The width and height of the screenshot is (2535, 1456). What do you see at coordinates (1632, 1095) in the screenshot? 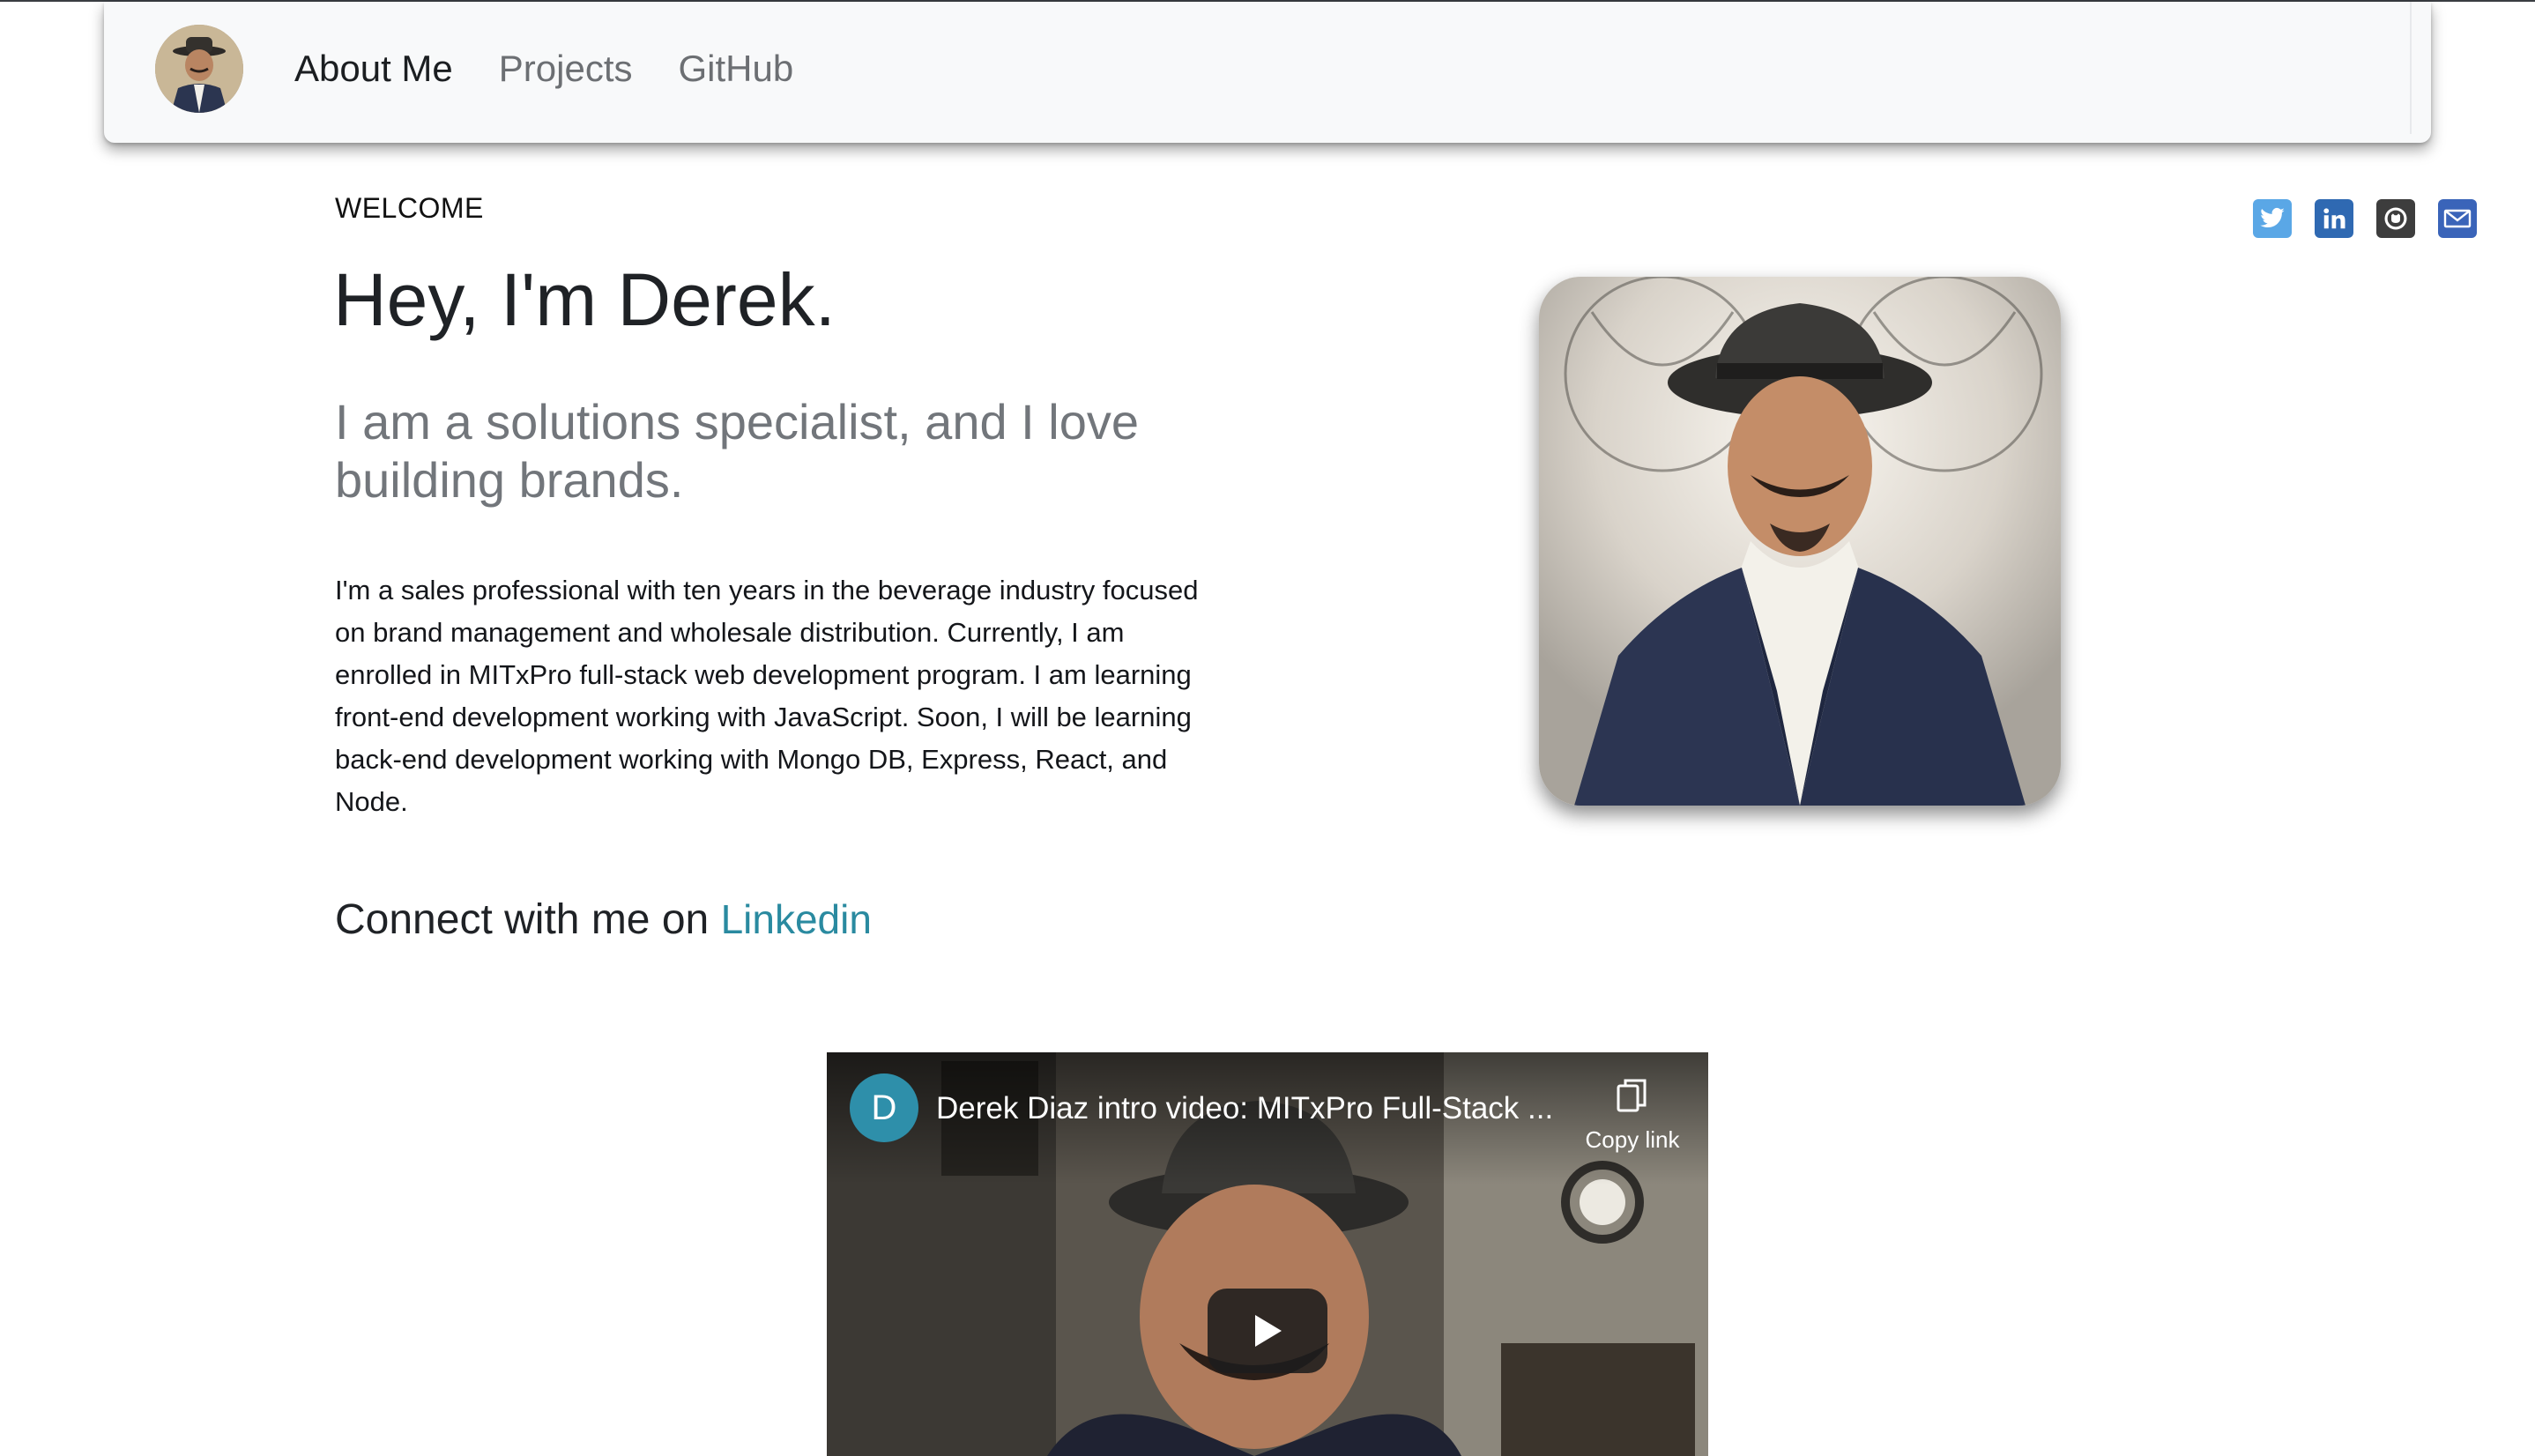
I see `copy-icon` at bounding box center [1632, 1095].